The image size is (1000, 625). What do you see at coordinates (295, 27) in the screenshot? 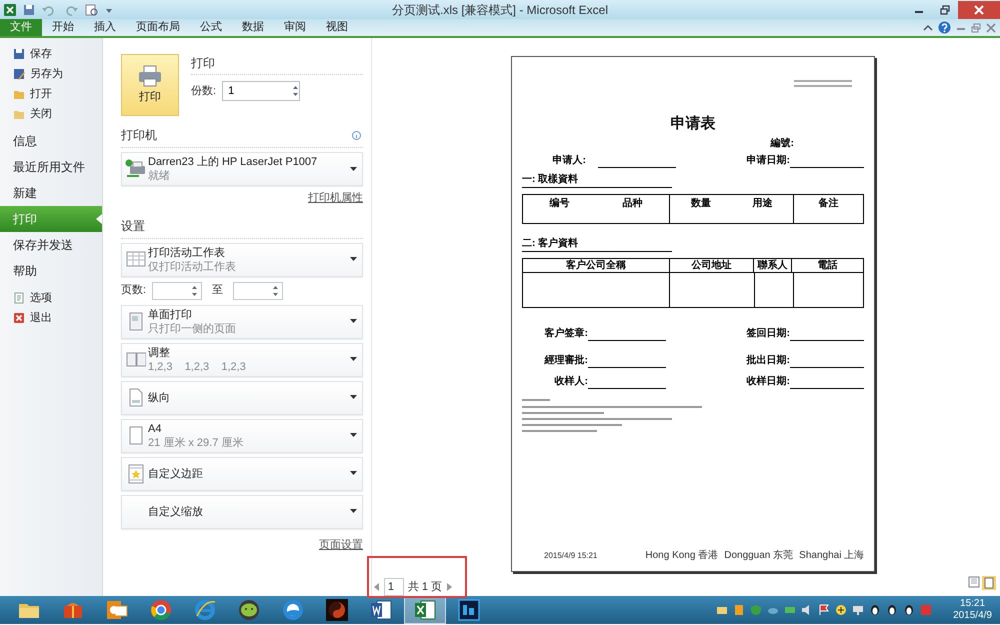
I see `ribbon-tab: 审阅` at bounding box center [295, 27].